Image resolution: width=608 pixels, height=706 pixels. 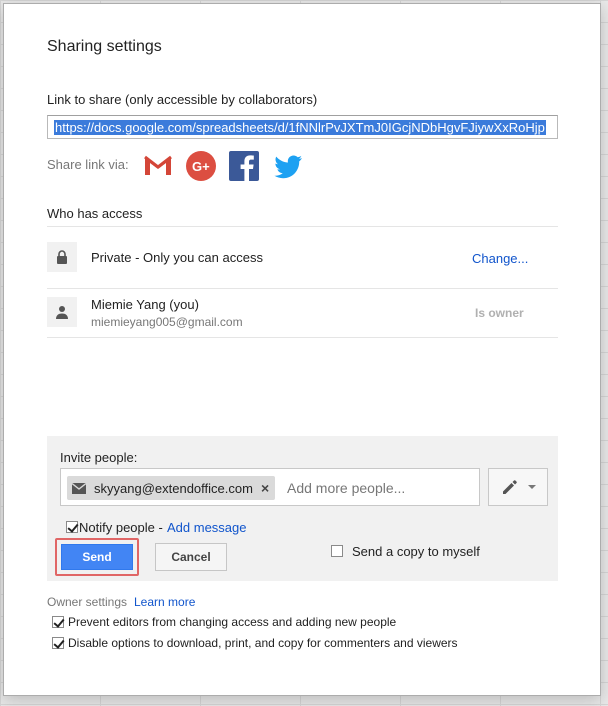 I want to click on permission-dropdown-button, so click(x=518, y=487).